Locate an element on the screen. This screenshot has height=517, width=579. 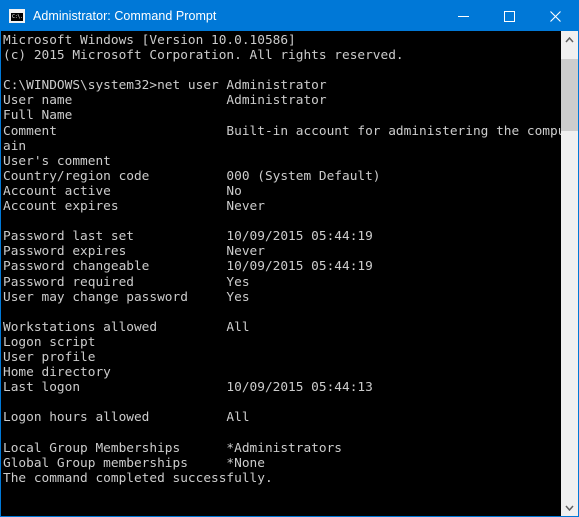
vertical-scrollbar is located at coordinates (569, 273).